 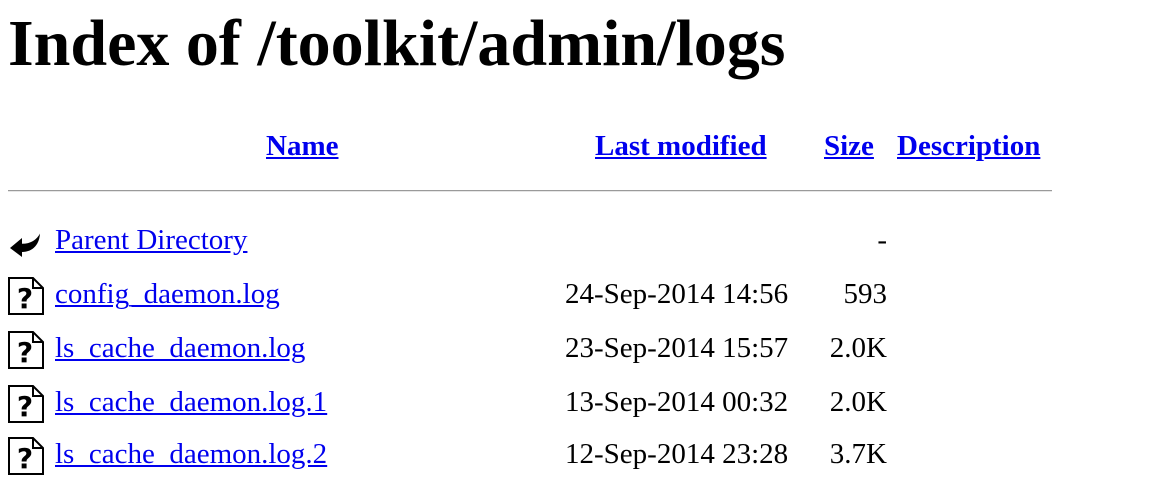 I want to click on page-title: Index of /toolkit/admin/logs, so click(x=397, y=43).